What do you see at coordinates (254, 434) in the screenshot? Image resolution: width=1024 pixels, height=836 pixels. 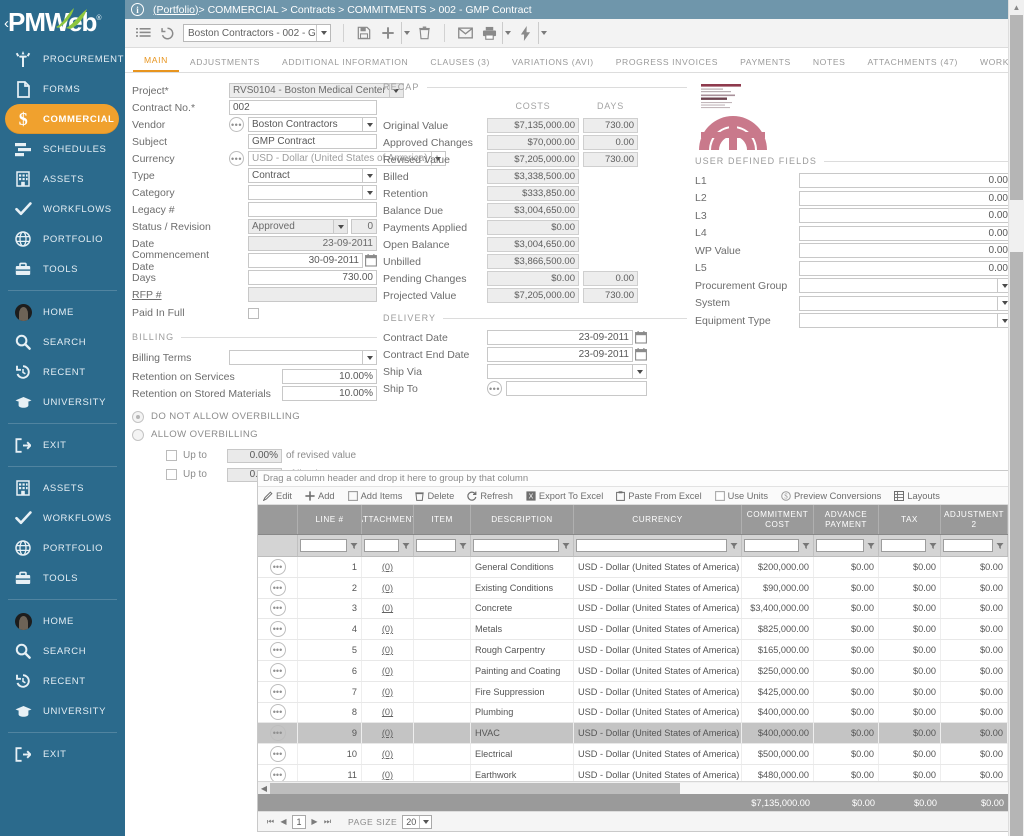 I see `option-allow-overbilling: ALLOW OVERBILLING` at bounding box center [254, 434].